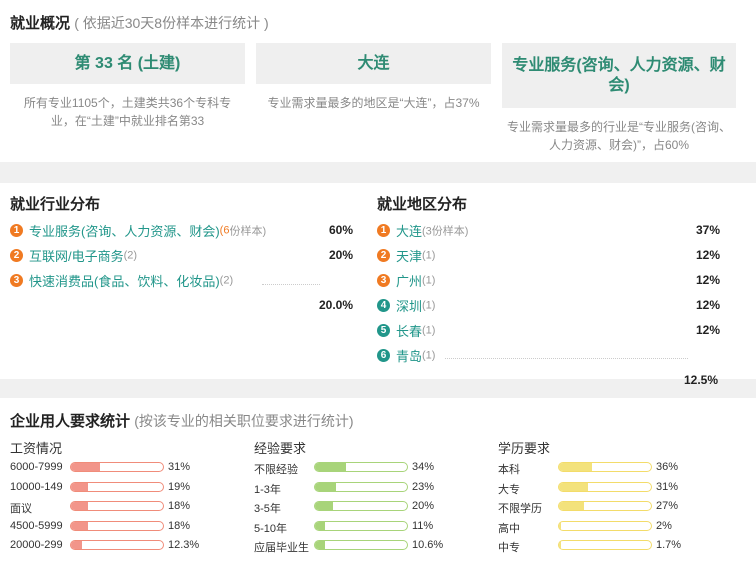  I want to click on experience-row: 不限经验 34%, so click(369, 468).